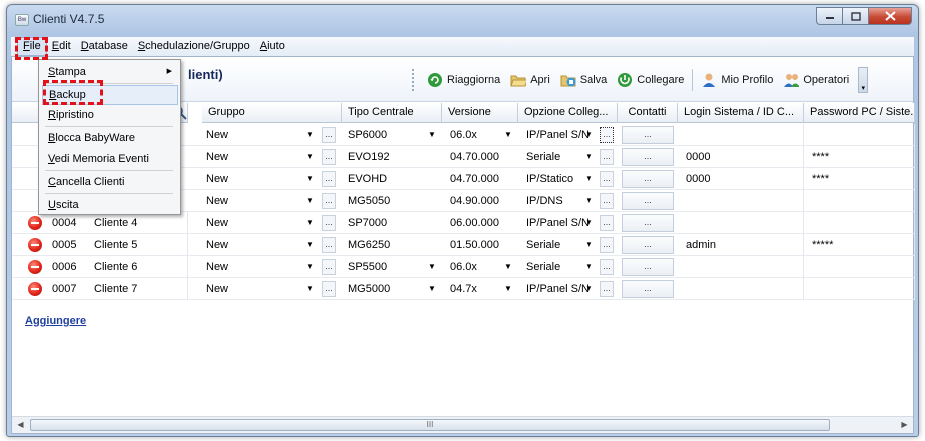  What do you see at coordinates (430, 425) in the screenshot?
I see `scroll-thumb: III` at bounding box center [430, 425].